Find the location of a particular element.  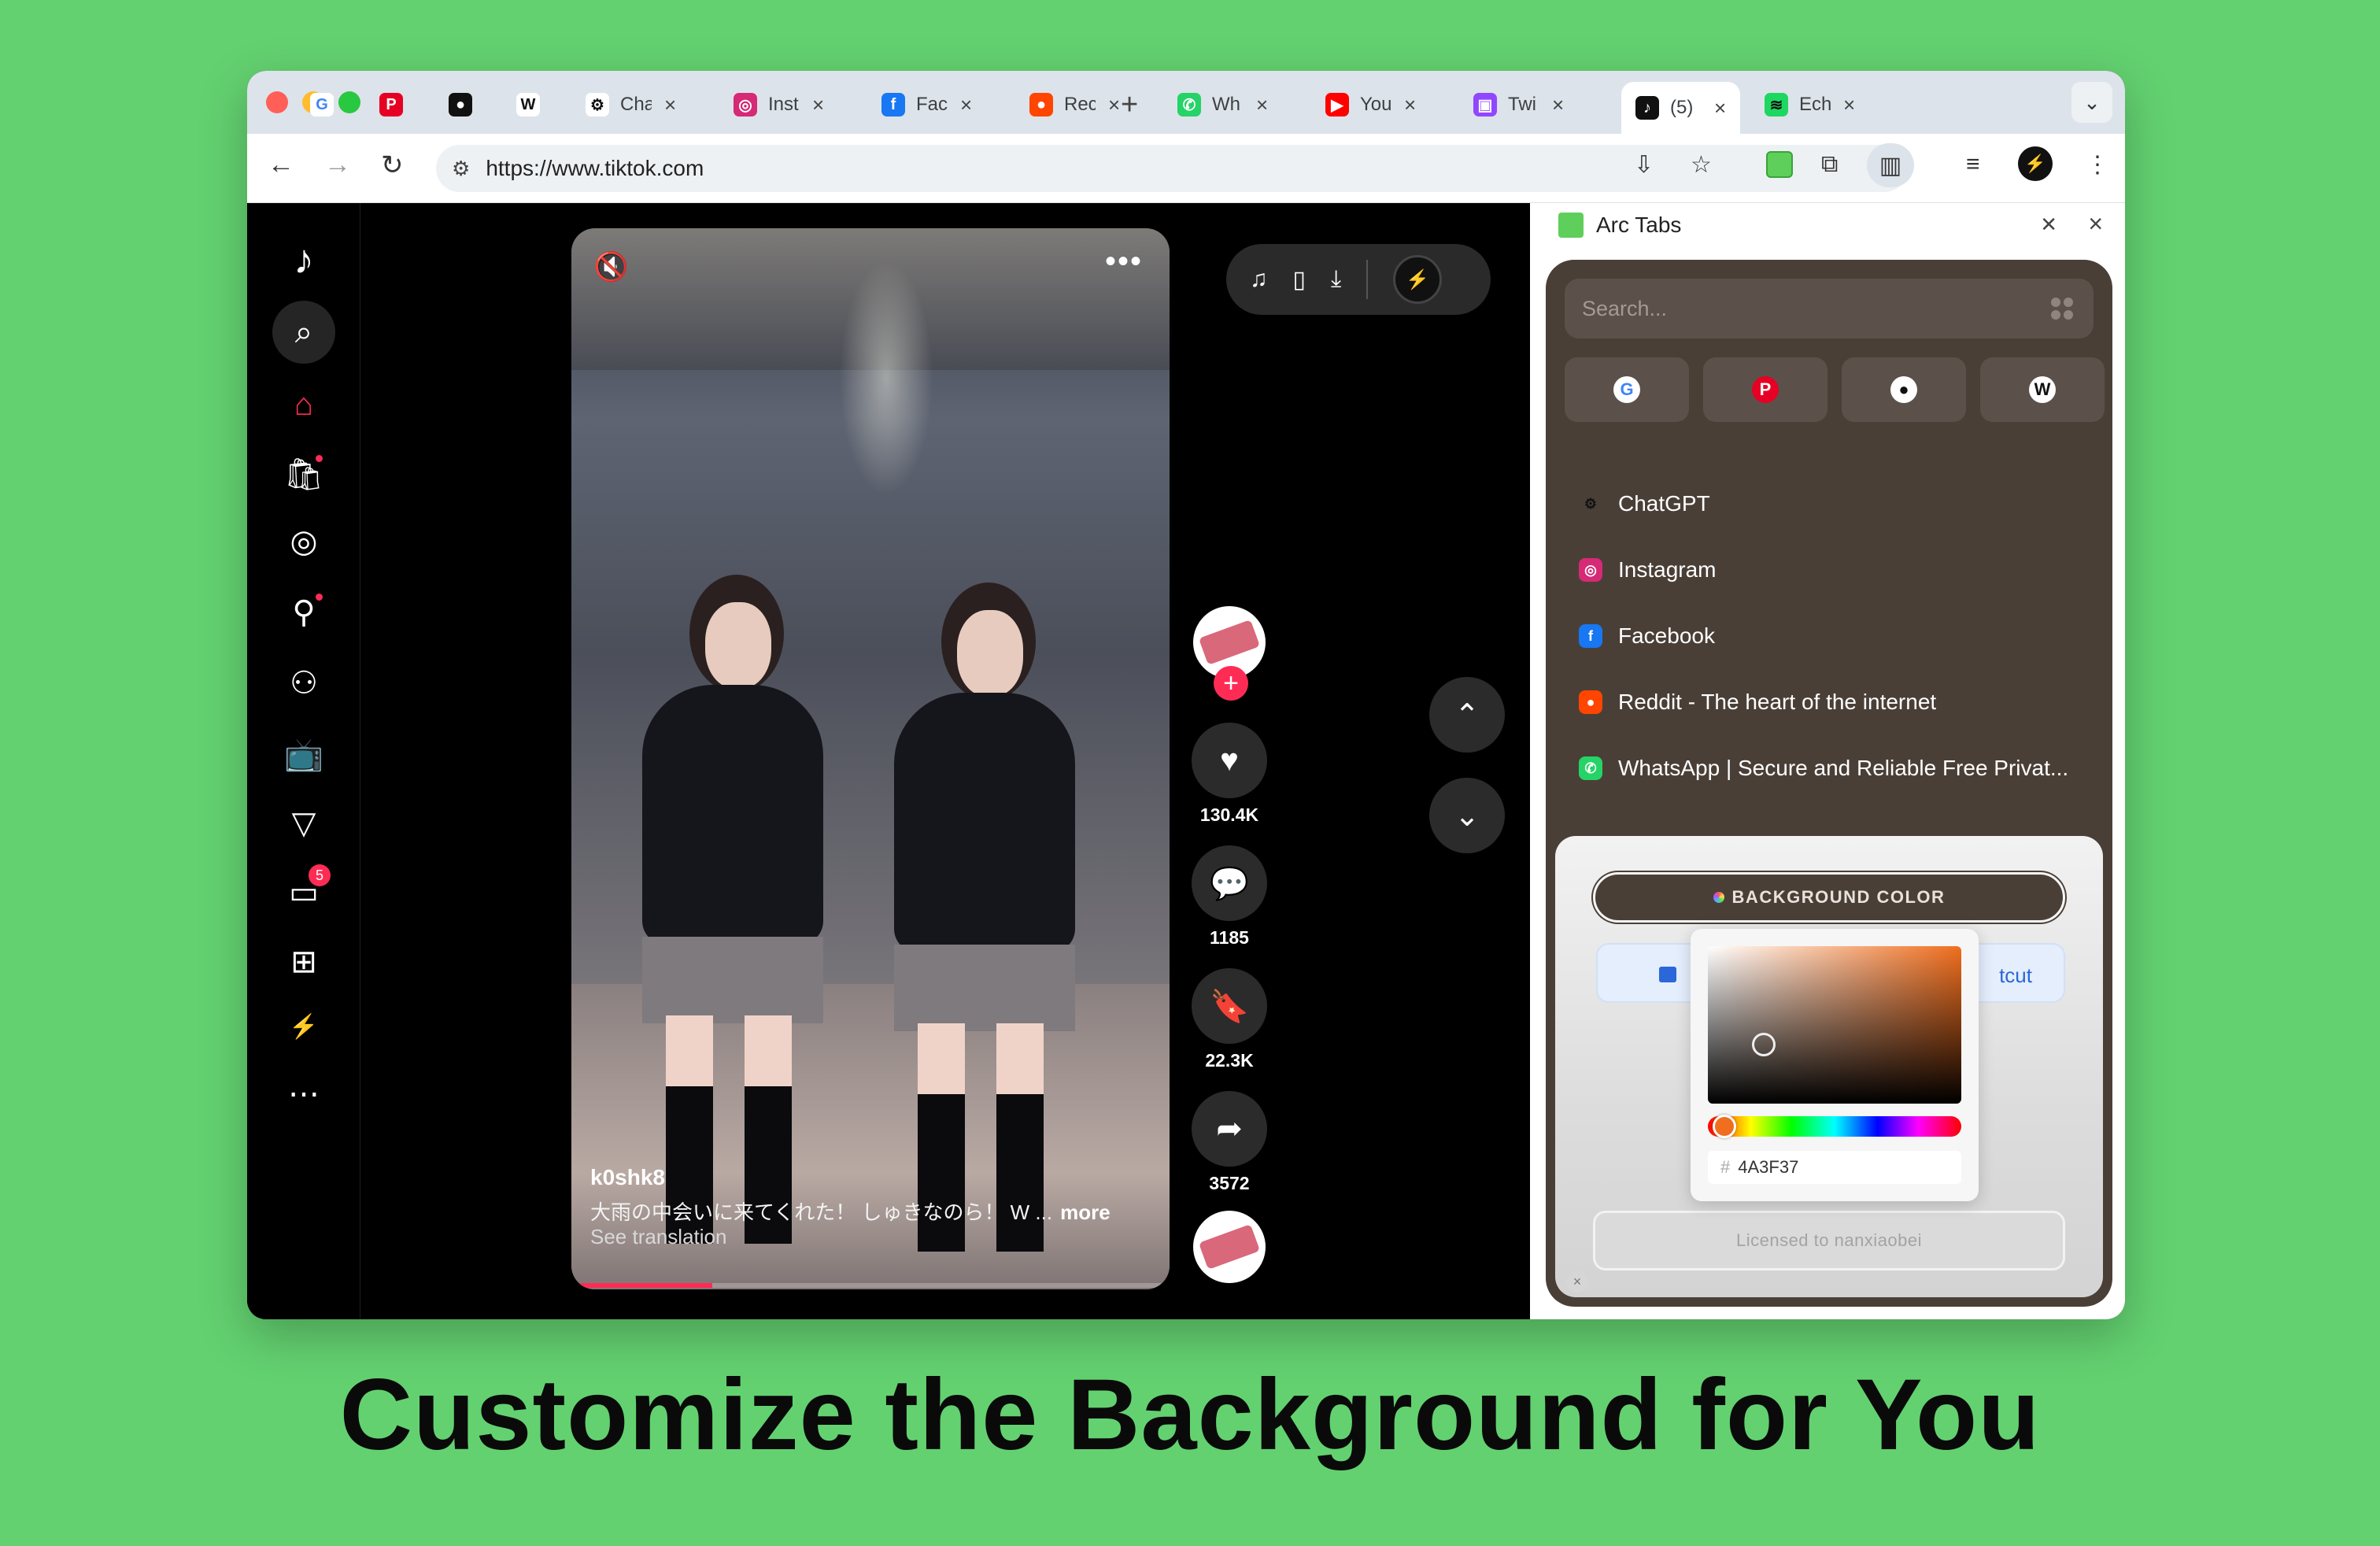

following-icon: ⚲ is located at coordinates (303, 612).